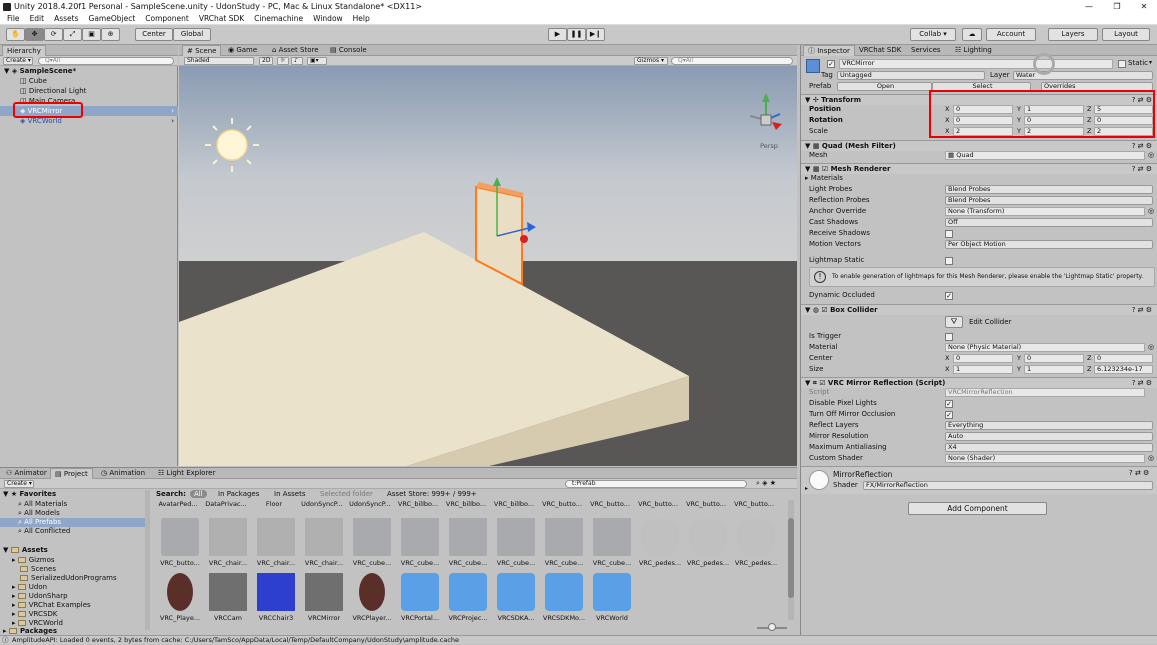 Image resolution: width=1157 pixels, height=645 pixels. Describe the element at coordinates (949, 261) in the screenshot. I see `lightmap-static-checkbox` at that location.